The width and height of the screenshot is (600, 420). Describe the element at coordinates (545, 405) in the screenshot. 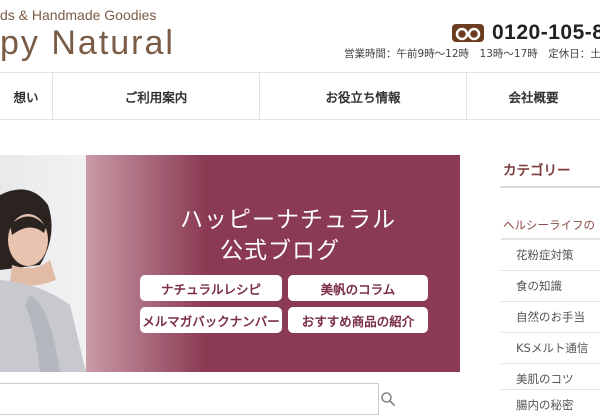

I see `category-label: 腸内の秘密` at that location.